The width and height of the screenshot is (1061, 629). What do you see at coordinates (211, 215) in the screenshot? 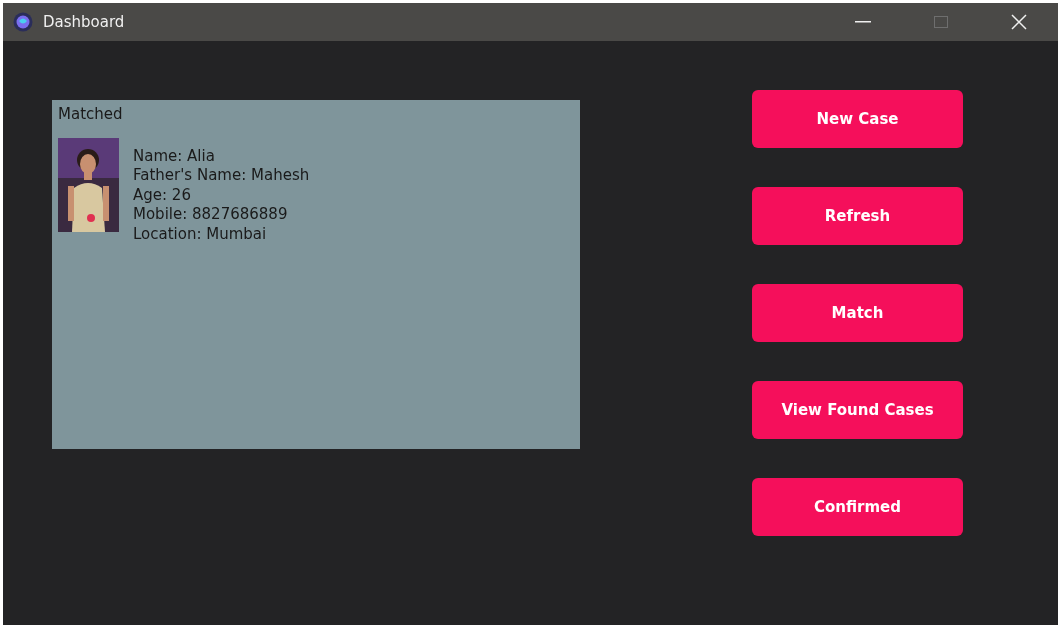
I see `detail-text: Mobile: 8827686889` at bounding box center [211, 215].